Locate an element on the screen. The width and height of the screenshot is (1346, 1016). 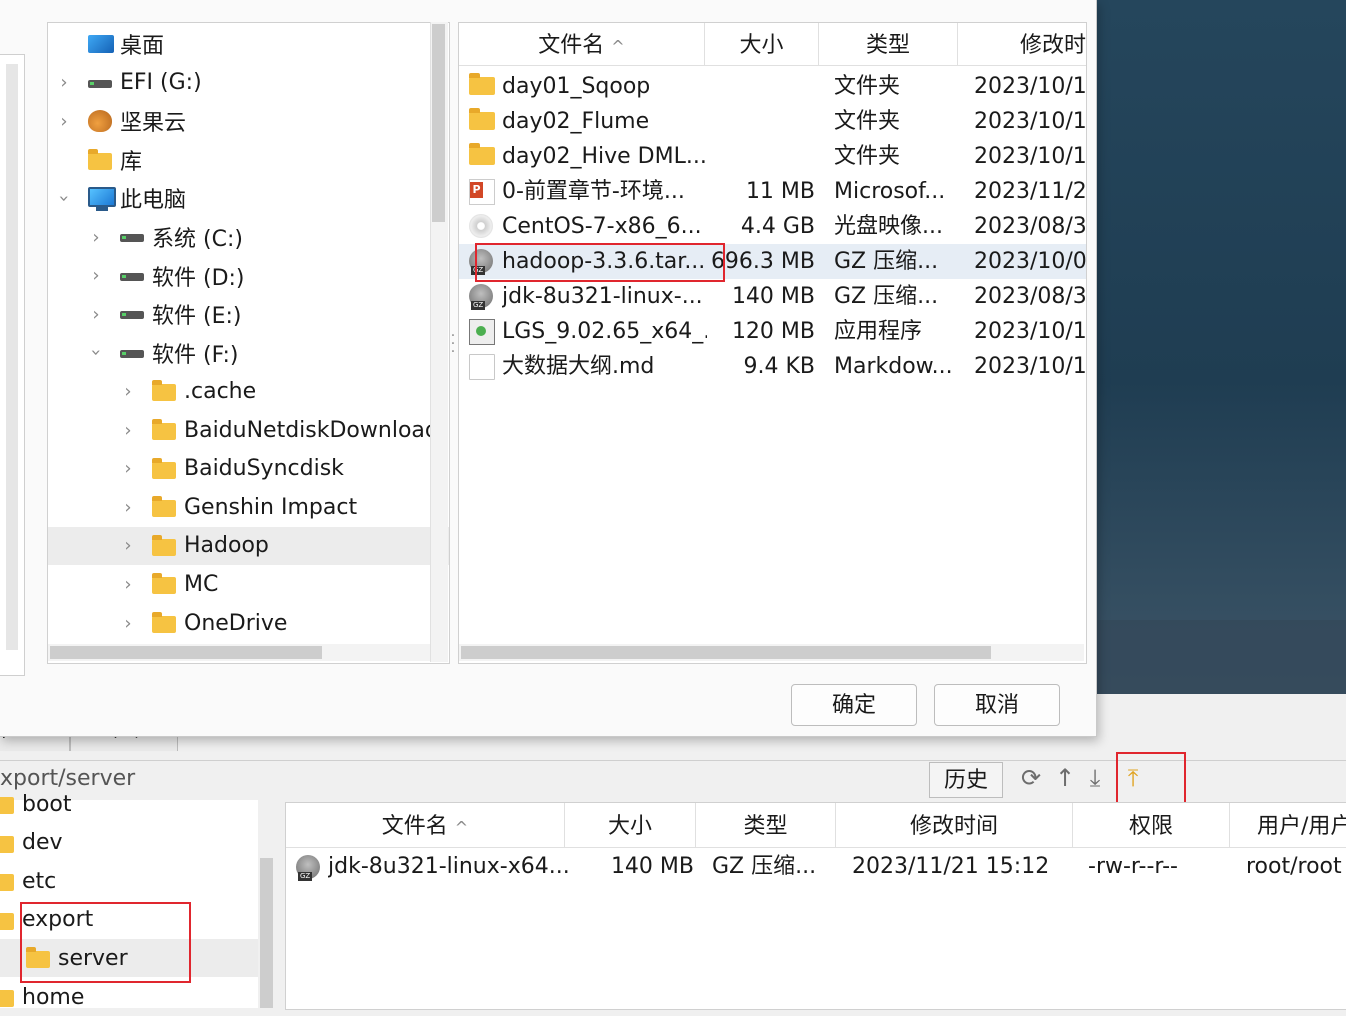
file-row: day02_Flume 文件夹 2023/10/1 is located at coordinates (772, 121).